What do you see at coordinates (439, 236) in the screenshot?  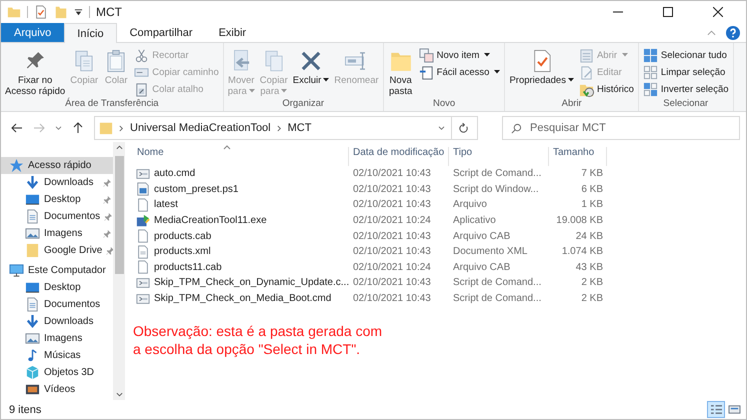 I see `file-row: products.cab 02/10/2021 10:43 Arquivo CAB 24 KB` at bounding box center [439, 236].